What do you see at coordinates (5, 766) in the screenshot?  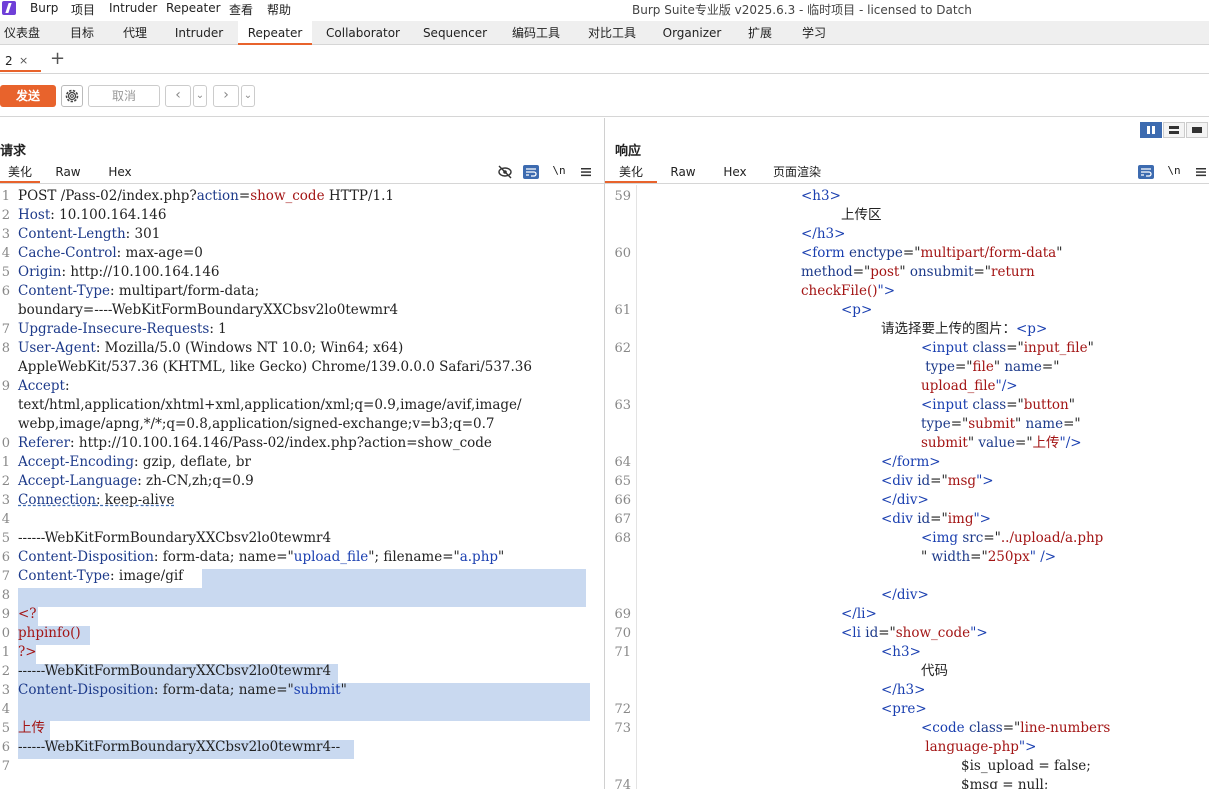 I see `line-number: 7` at bounding box center [5, 766].